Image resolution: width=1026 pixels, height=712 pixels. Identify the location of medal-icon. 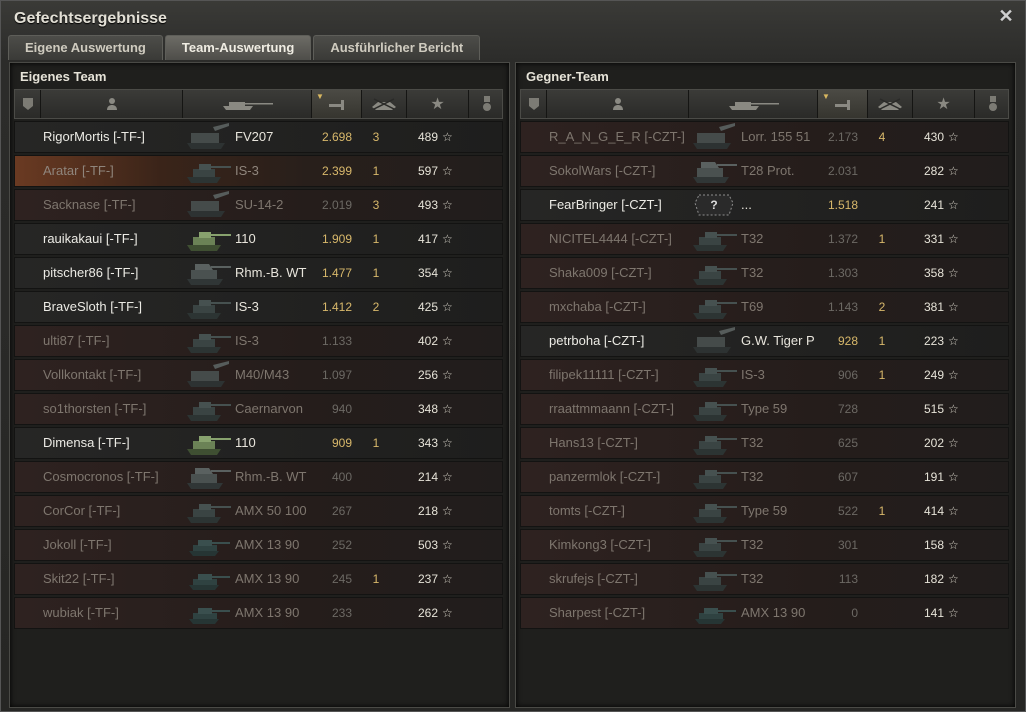
(992, 103).